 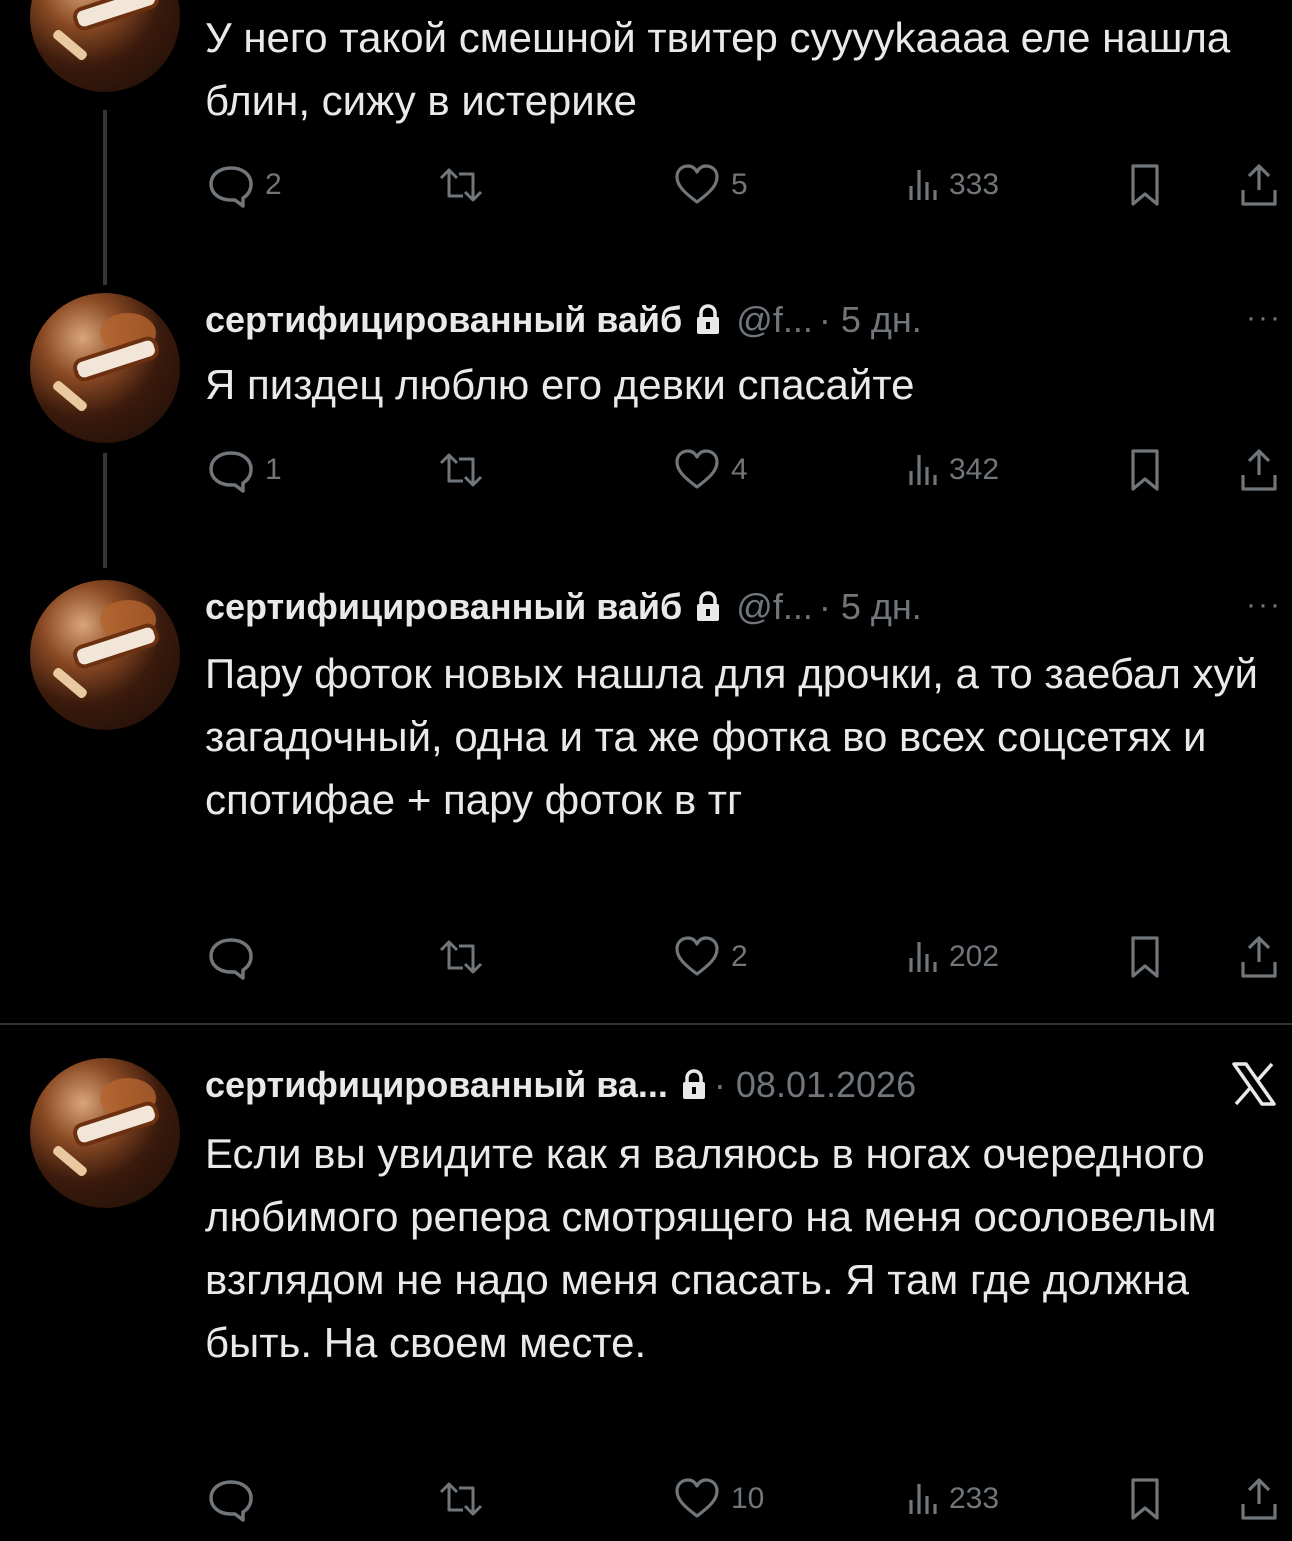 I want to click on like-button: 5, so click(x=709, y=185).